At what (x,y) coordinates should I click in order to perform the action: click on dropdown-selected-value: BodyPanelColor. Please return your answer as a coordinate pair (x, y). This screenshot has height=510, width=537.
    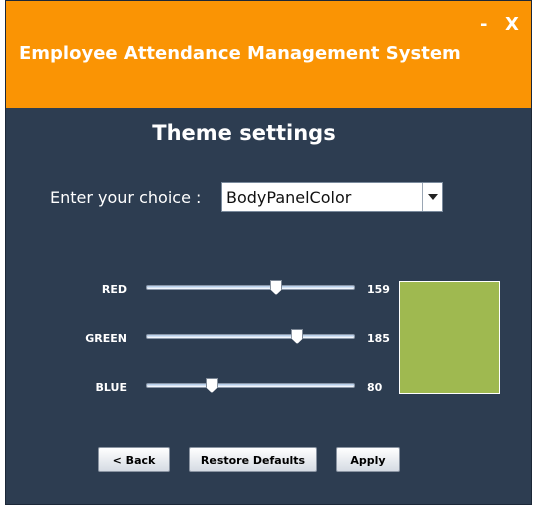
    Looking at the image, I should click on (289, 197).